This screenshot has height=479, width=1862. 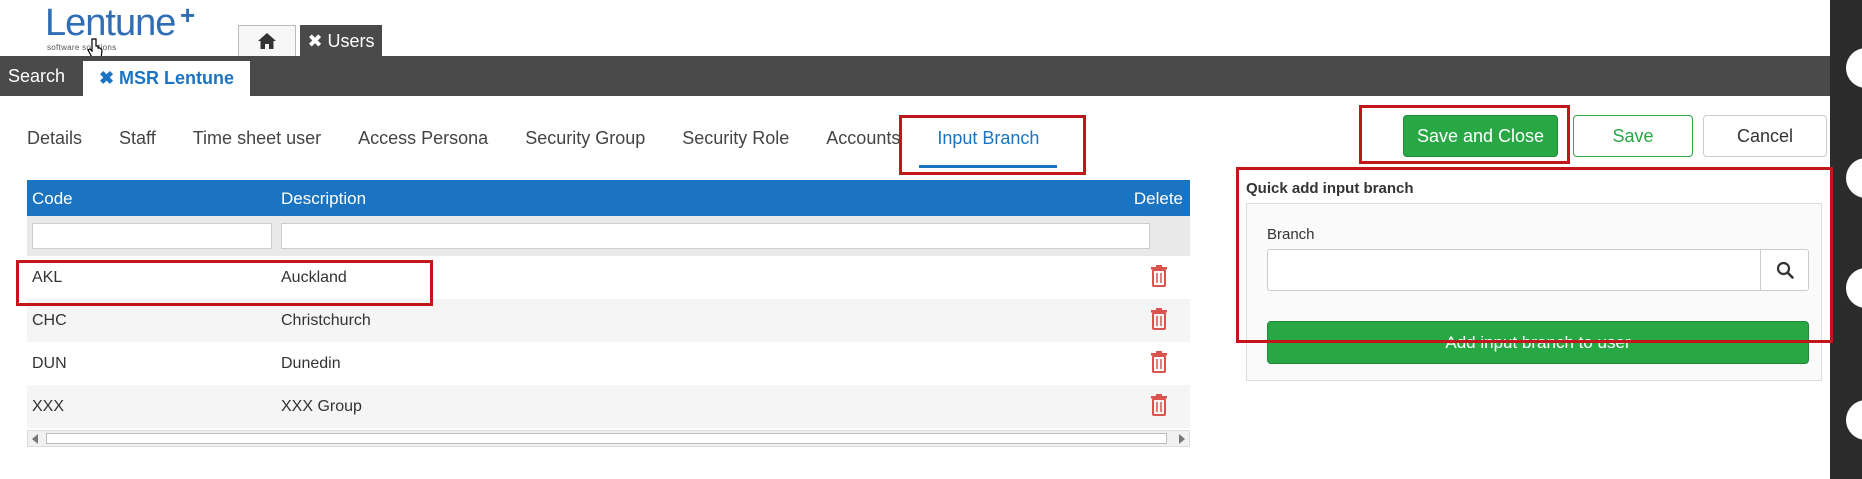 I want to click on save-button: Save, so click(x=1633, y=136).